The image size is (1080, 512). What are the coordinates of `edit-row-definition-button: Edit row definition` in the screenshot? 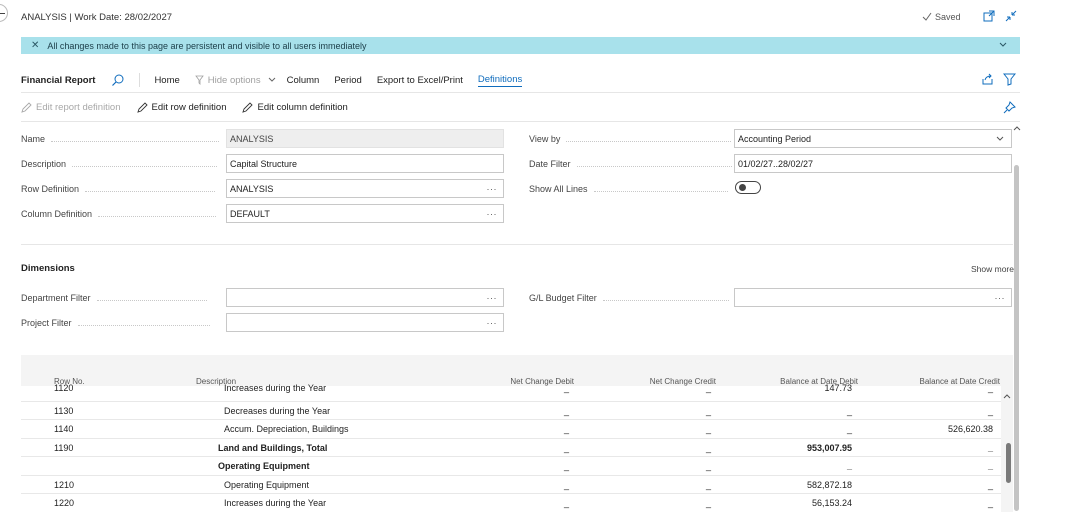 It's located at (181, 107).